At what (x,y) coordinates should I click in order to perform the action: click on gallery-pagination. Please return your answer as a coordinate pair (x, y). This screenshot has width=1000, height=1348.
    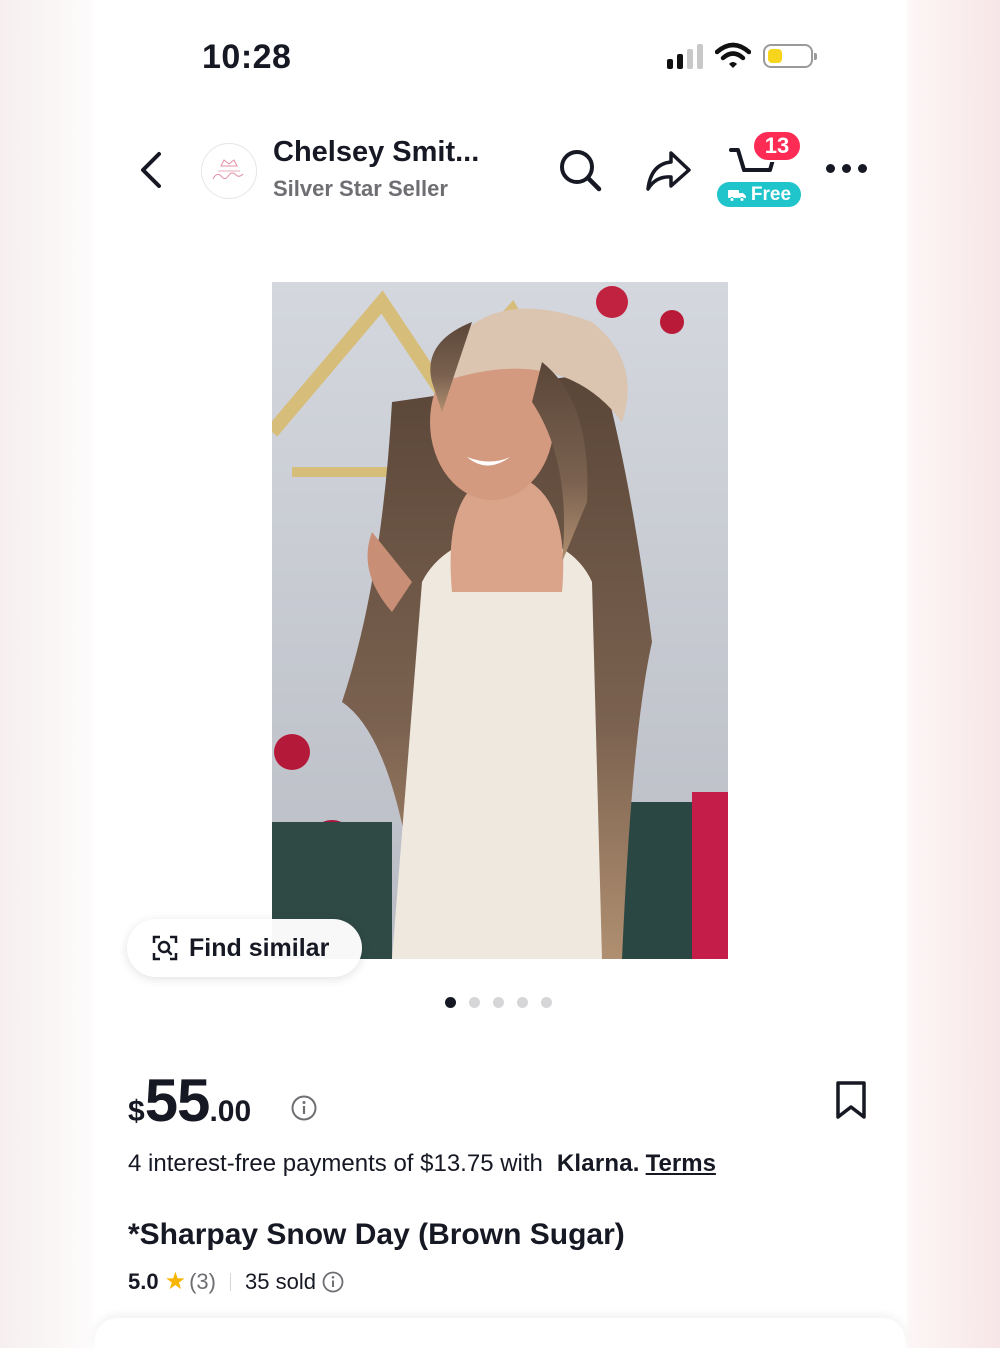
    Looking at the image, I should click on (498, 1002).